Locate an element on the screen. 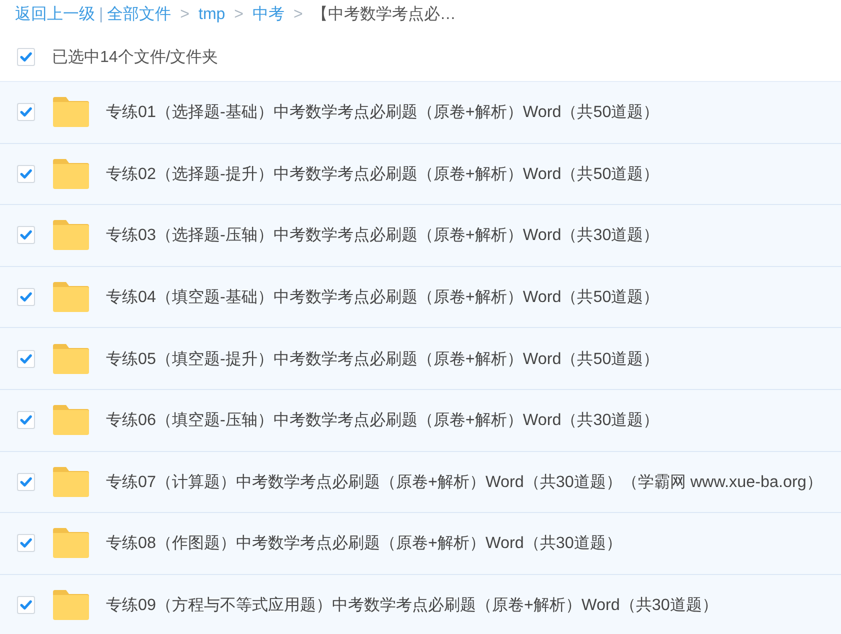  file-row: 专练09（方程与不等式应用题）中考数学考点必刷题（原卷+解析）Word（共30道题） is located at coordinates (420, 604).